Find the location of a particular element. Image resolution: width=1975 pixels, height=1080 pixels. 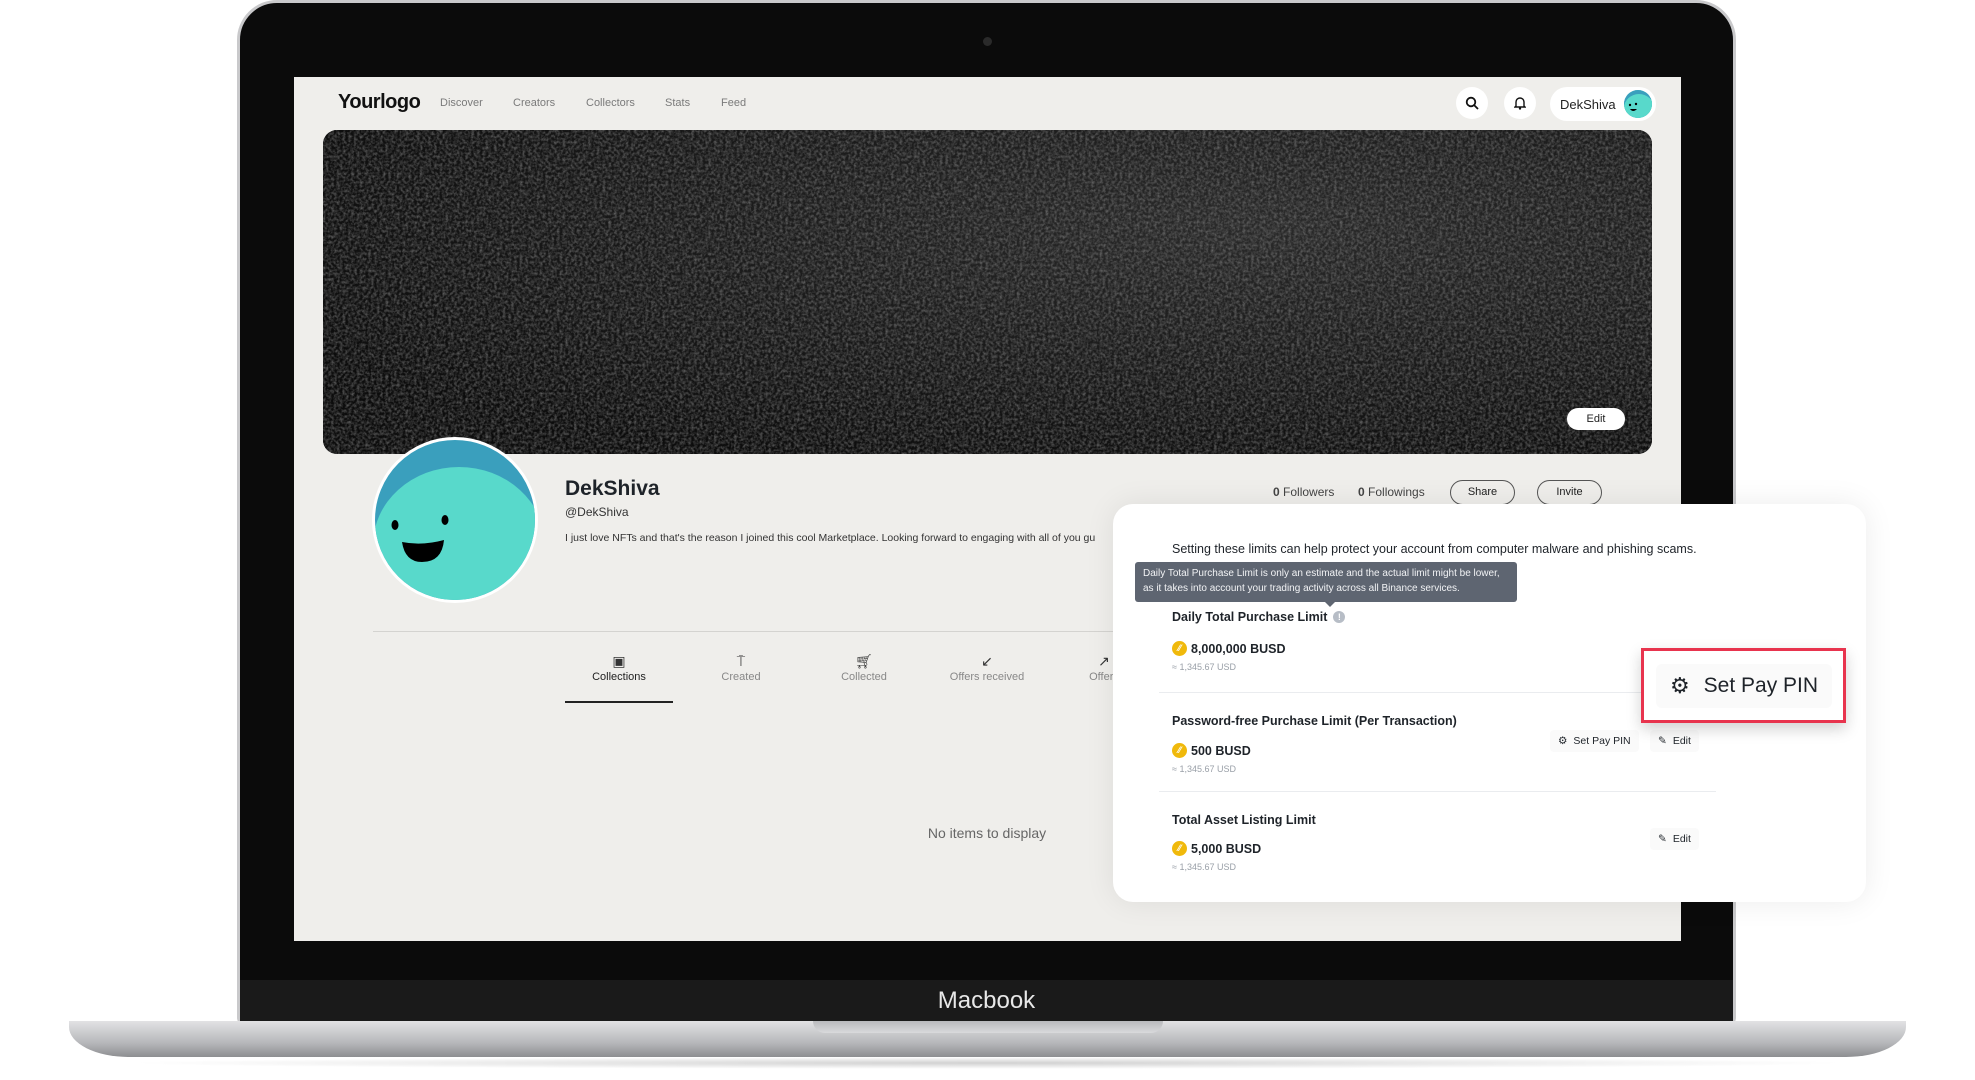

profile-name: DekShiva is located at coordinates (612, 488).